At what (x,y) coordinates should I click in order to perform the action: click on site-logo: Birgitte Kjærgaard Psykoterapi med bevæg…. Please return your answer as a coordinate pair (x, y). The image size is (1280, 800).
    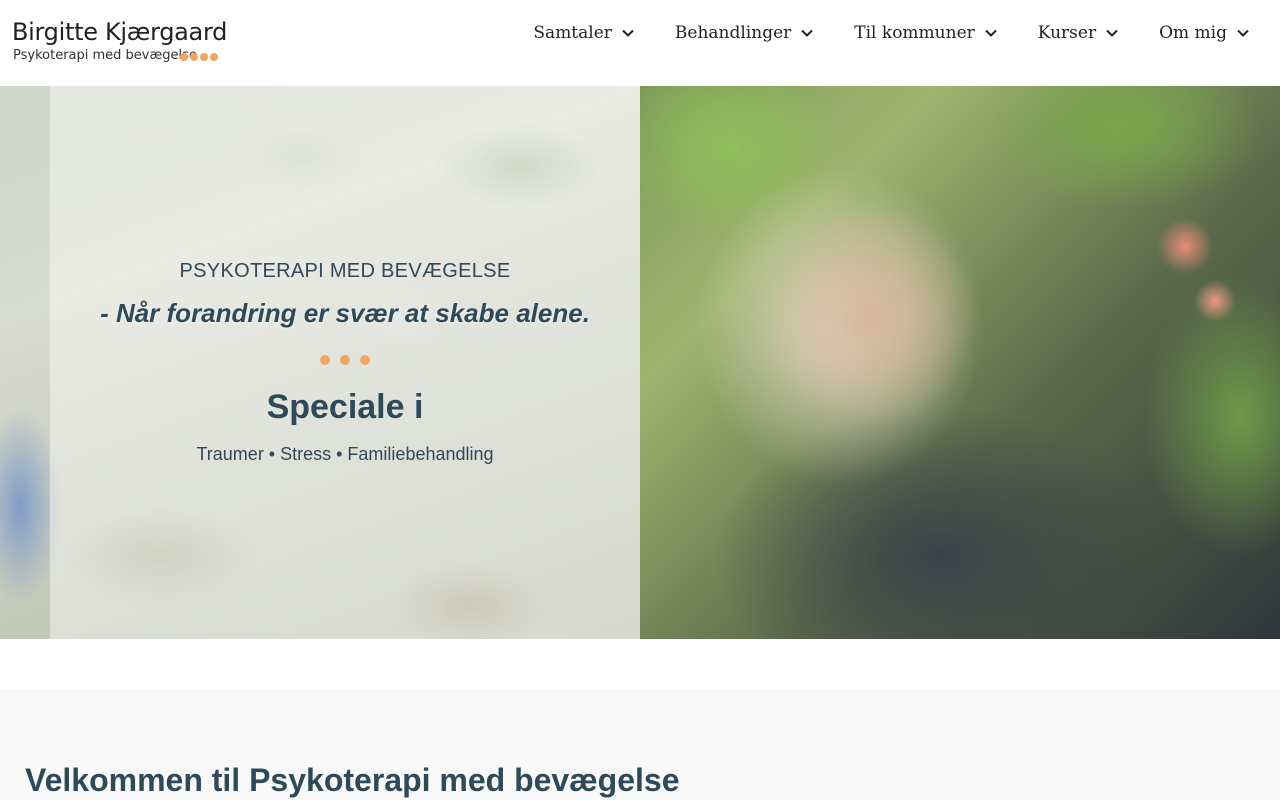
    Looking at the image, I should click on (119, 42).